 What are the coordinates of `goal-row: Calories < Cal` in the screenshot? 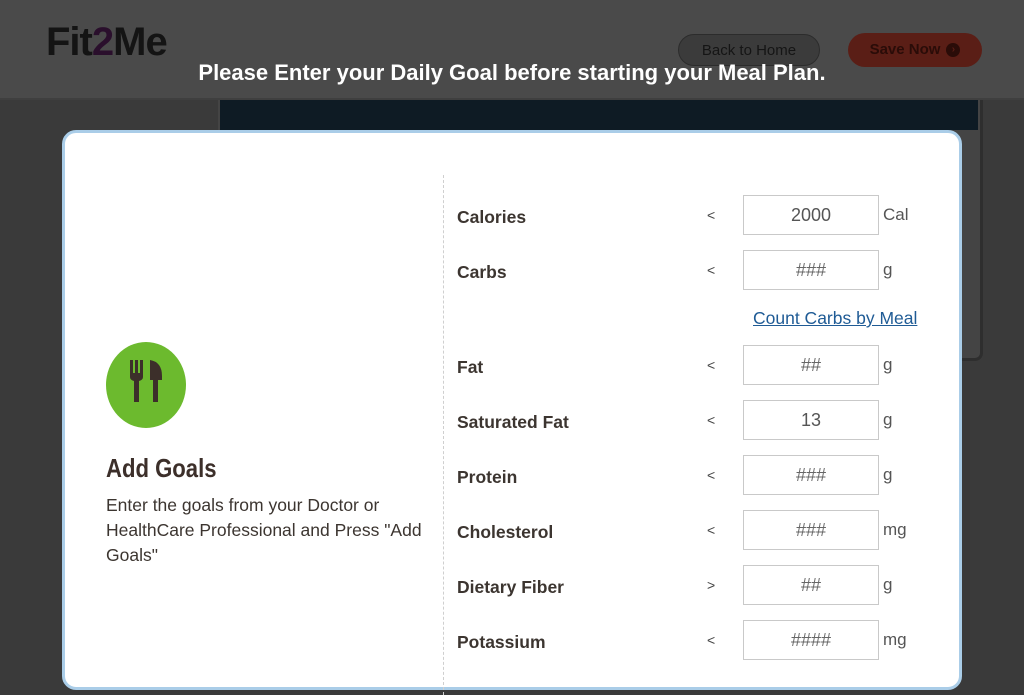 It's located at (692, 215).